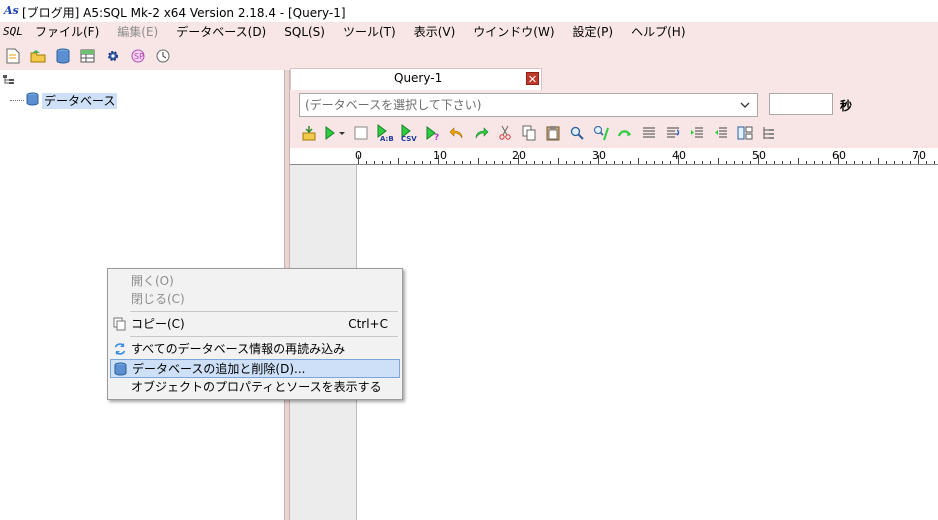 This screenshot has height=520, width=938. What do you see at coordinates (435, 32) in the screenshot?
I see `menu-view: 表示(V)` at bounding box center [435, 32].